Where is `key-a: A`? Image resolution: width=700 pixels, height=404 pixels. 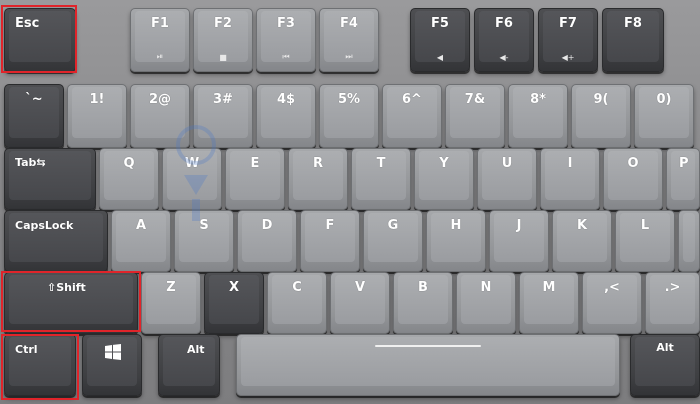
key-a: A is located at coordinates (141, 241).